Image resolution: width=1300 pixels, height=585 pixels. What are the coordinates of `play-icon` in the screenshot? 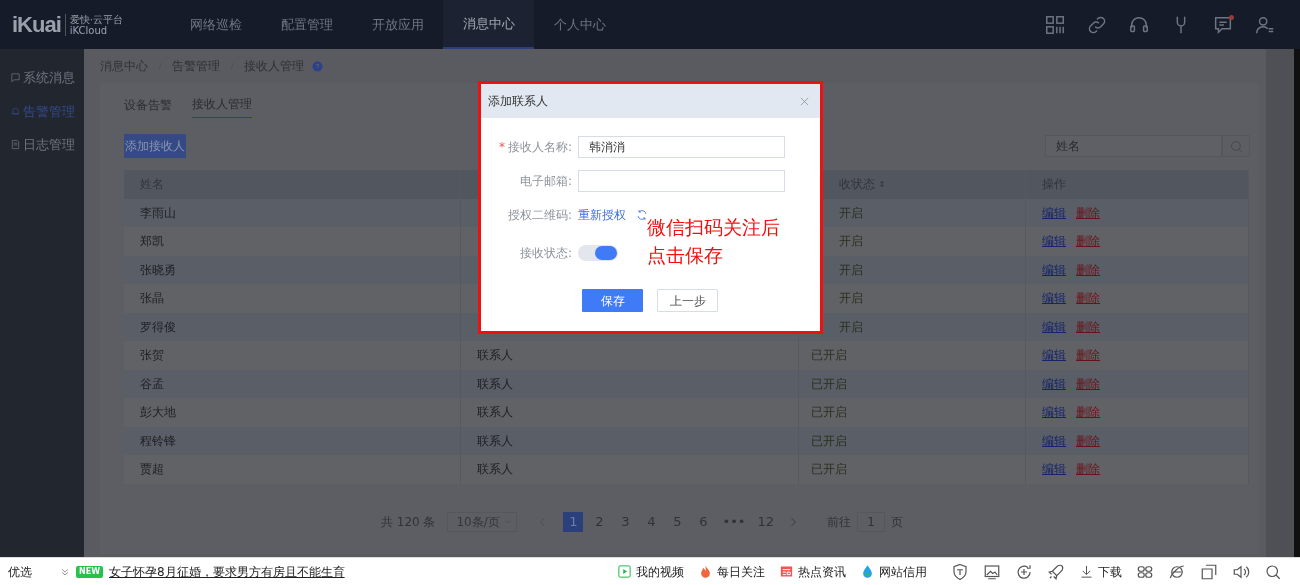 It's located at (624, 571).